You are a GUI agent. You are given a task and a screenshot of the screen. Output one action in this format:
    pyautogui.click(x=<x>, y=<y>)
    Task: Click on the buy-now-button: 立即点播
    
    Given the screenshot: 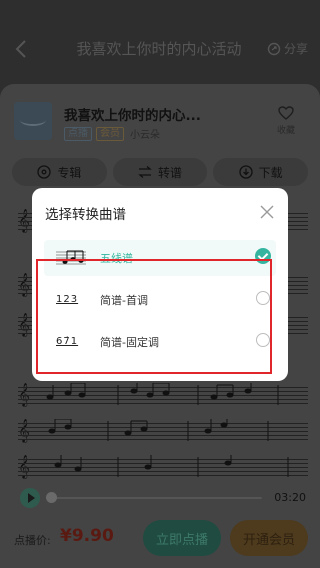 What is the action you would take?
    pyautogui.click(x=182, y=538)
    